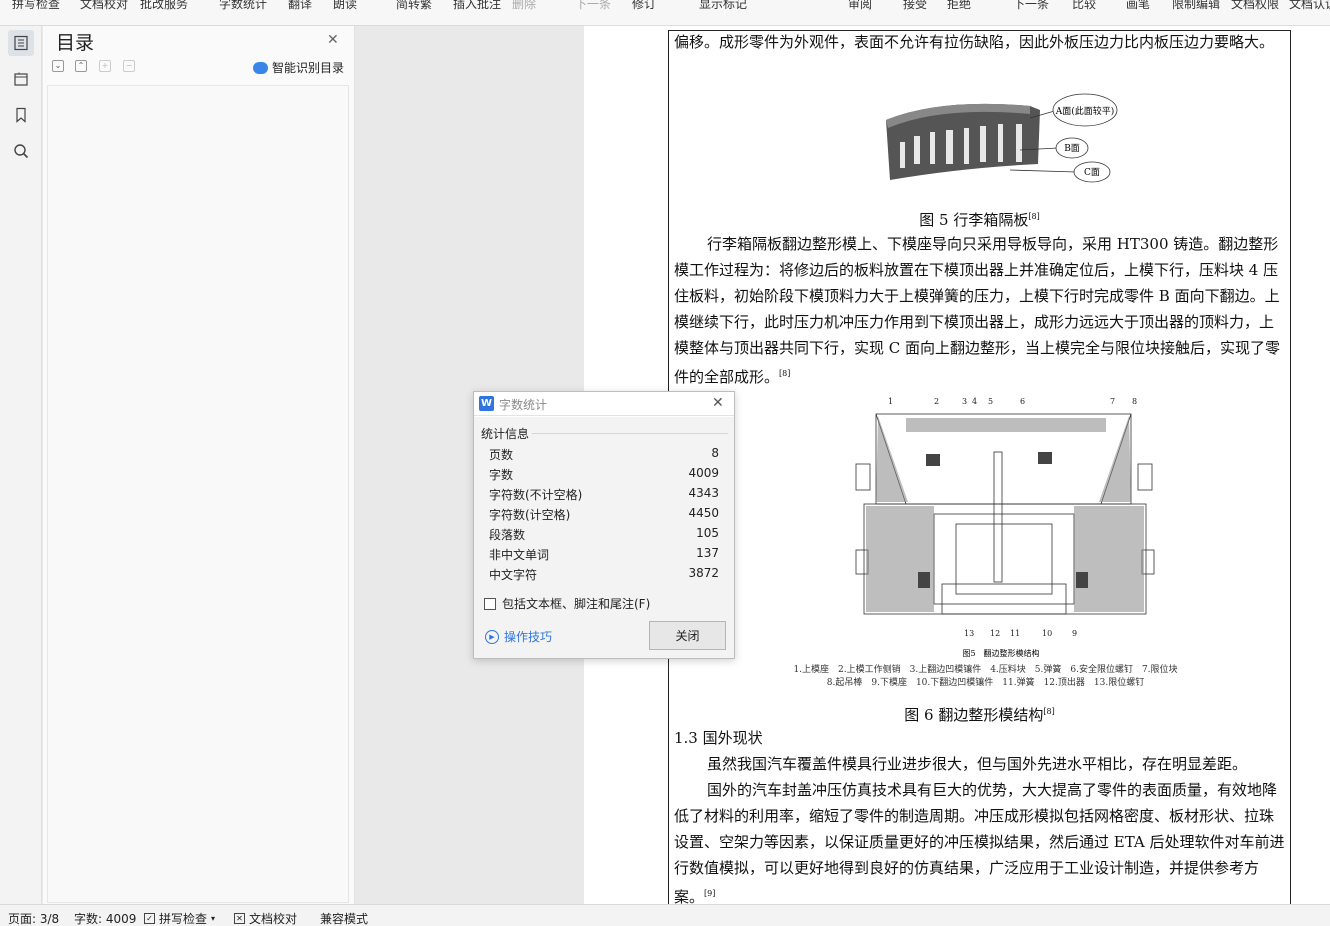  I want to click on stat-row: 字数 4009, so click(604, 475).